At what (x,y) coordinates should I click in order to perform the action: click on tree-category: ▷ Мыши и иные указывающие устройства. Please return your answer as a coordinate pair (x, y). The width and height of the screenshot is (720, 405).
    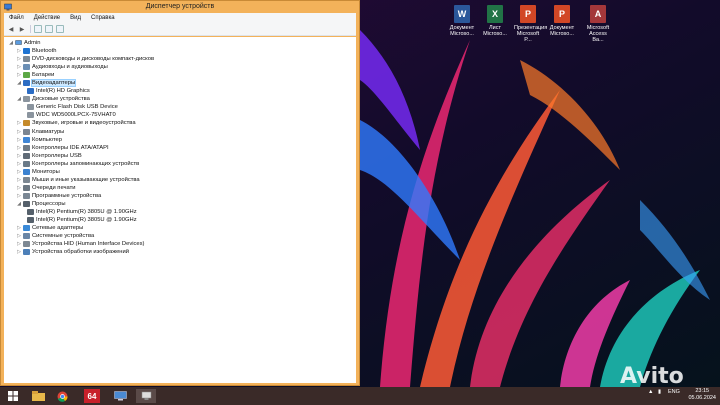
    Looking at the image, I should click on (78, 180).